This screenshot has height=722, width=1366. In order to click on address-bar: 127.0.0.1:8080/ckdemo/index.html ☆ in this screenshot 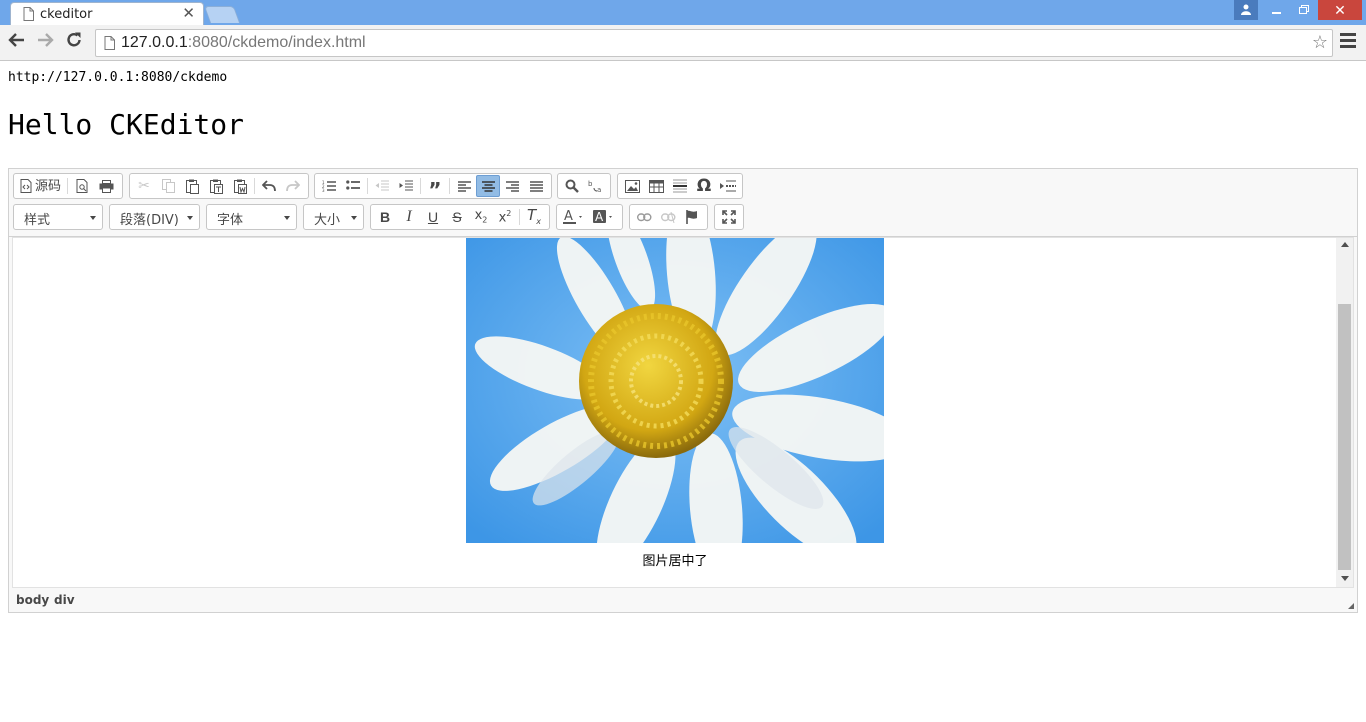, I will do `click(714, 43)`.